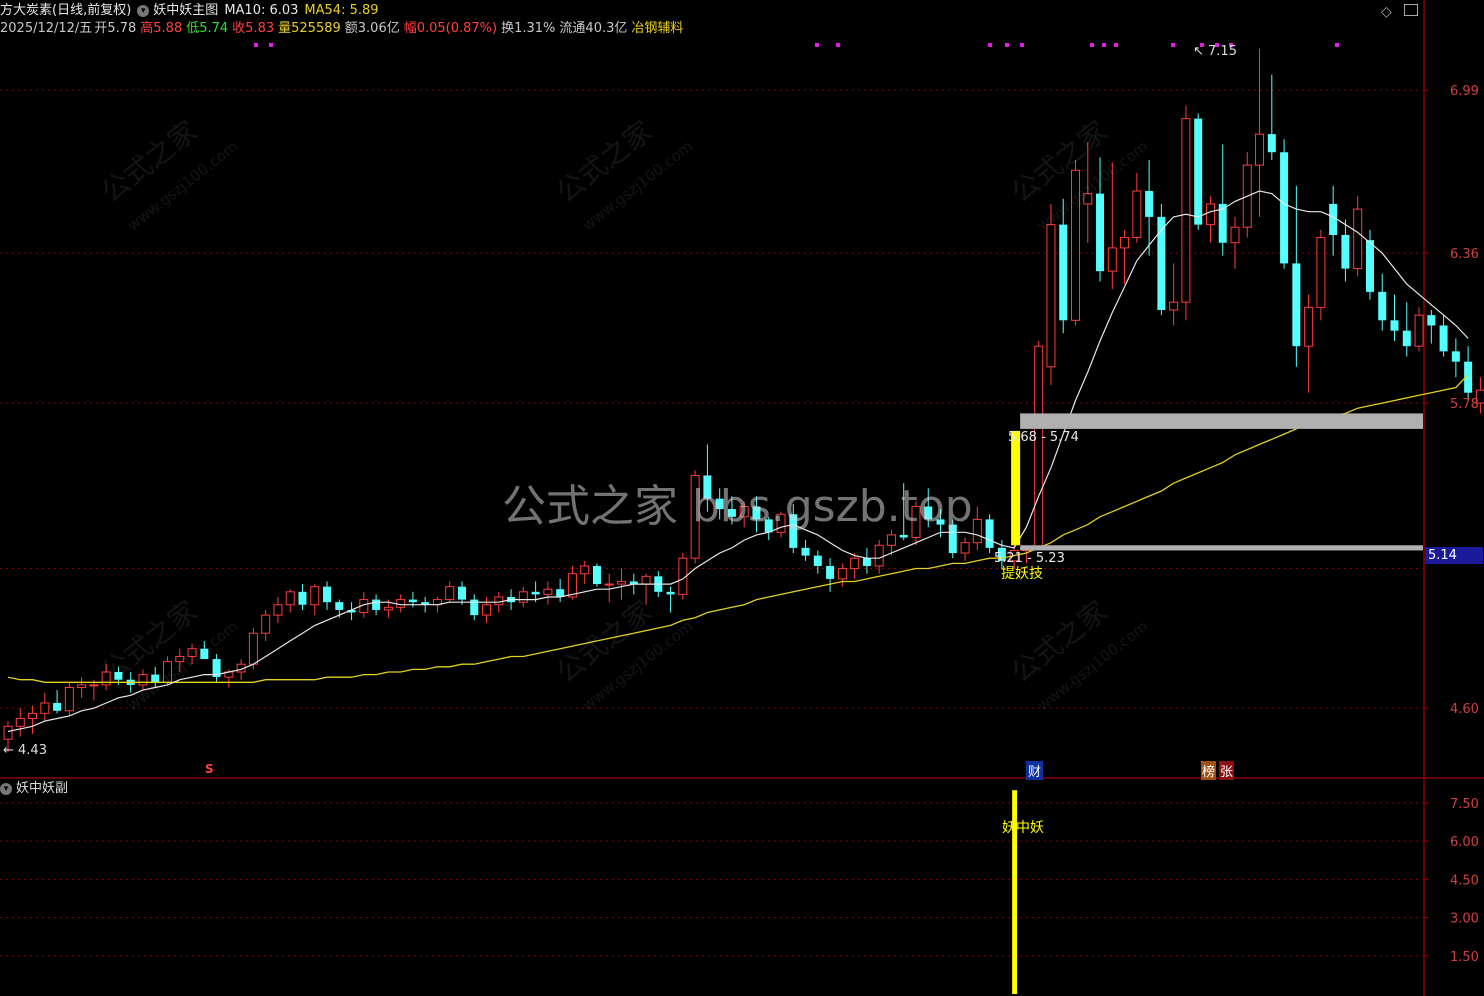 The width and height of the screenshot is (1484, 996). I want to click on current-price-tag: 5.14, so click(1454, 555).